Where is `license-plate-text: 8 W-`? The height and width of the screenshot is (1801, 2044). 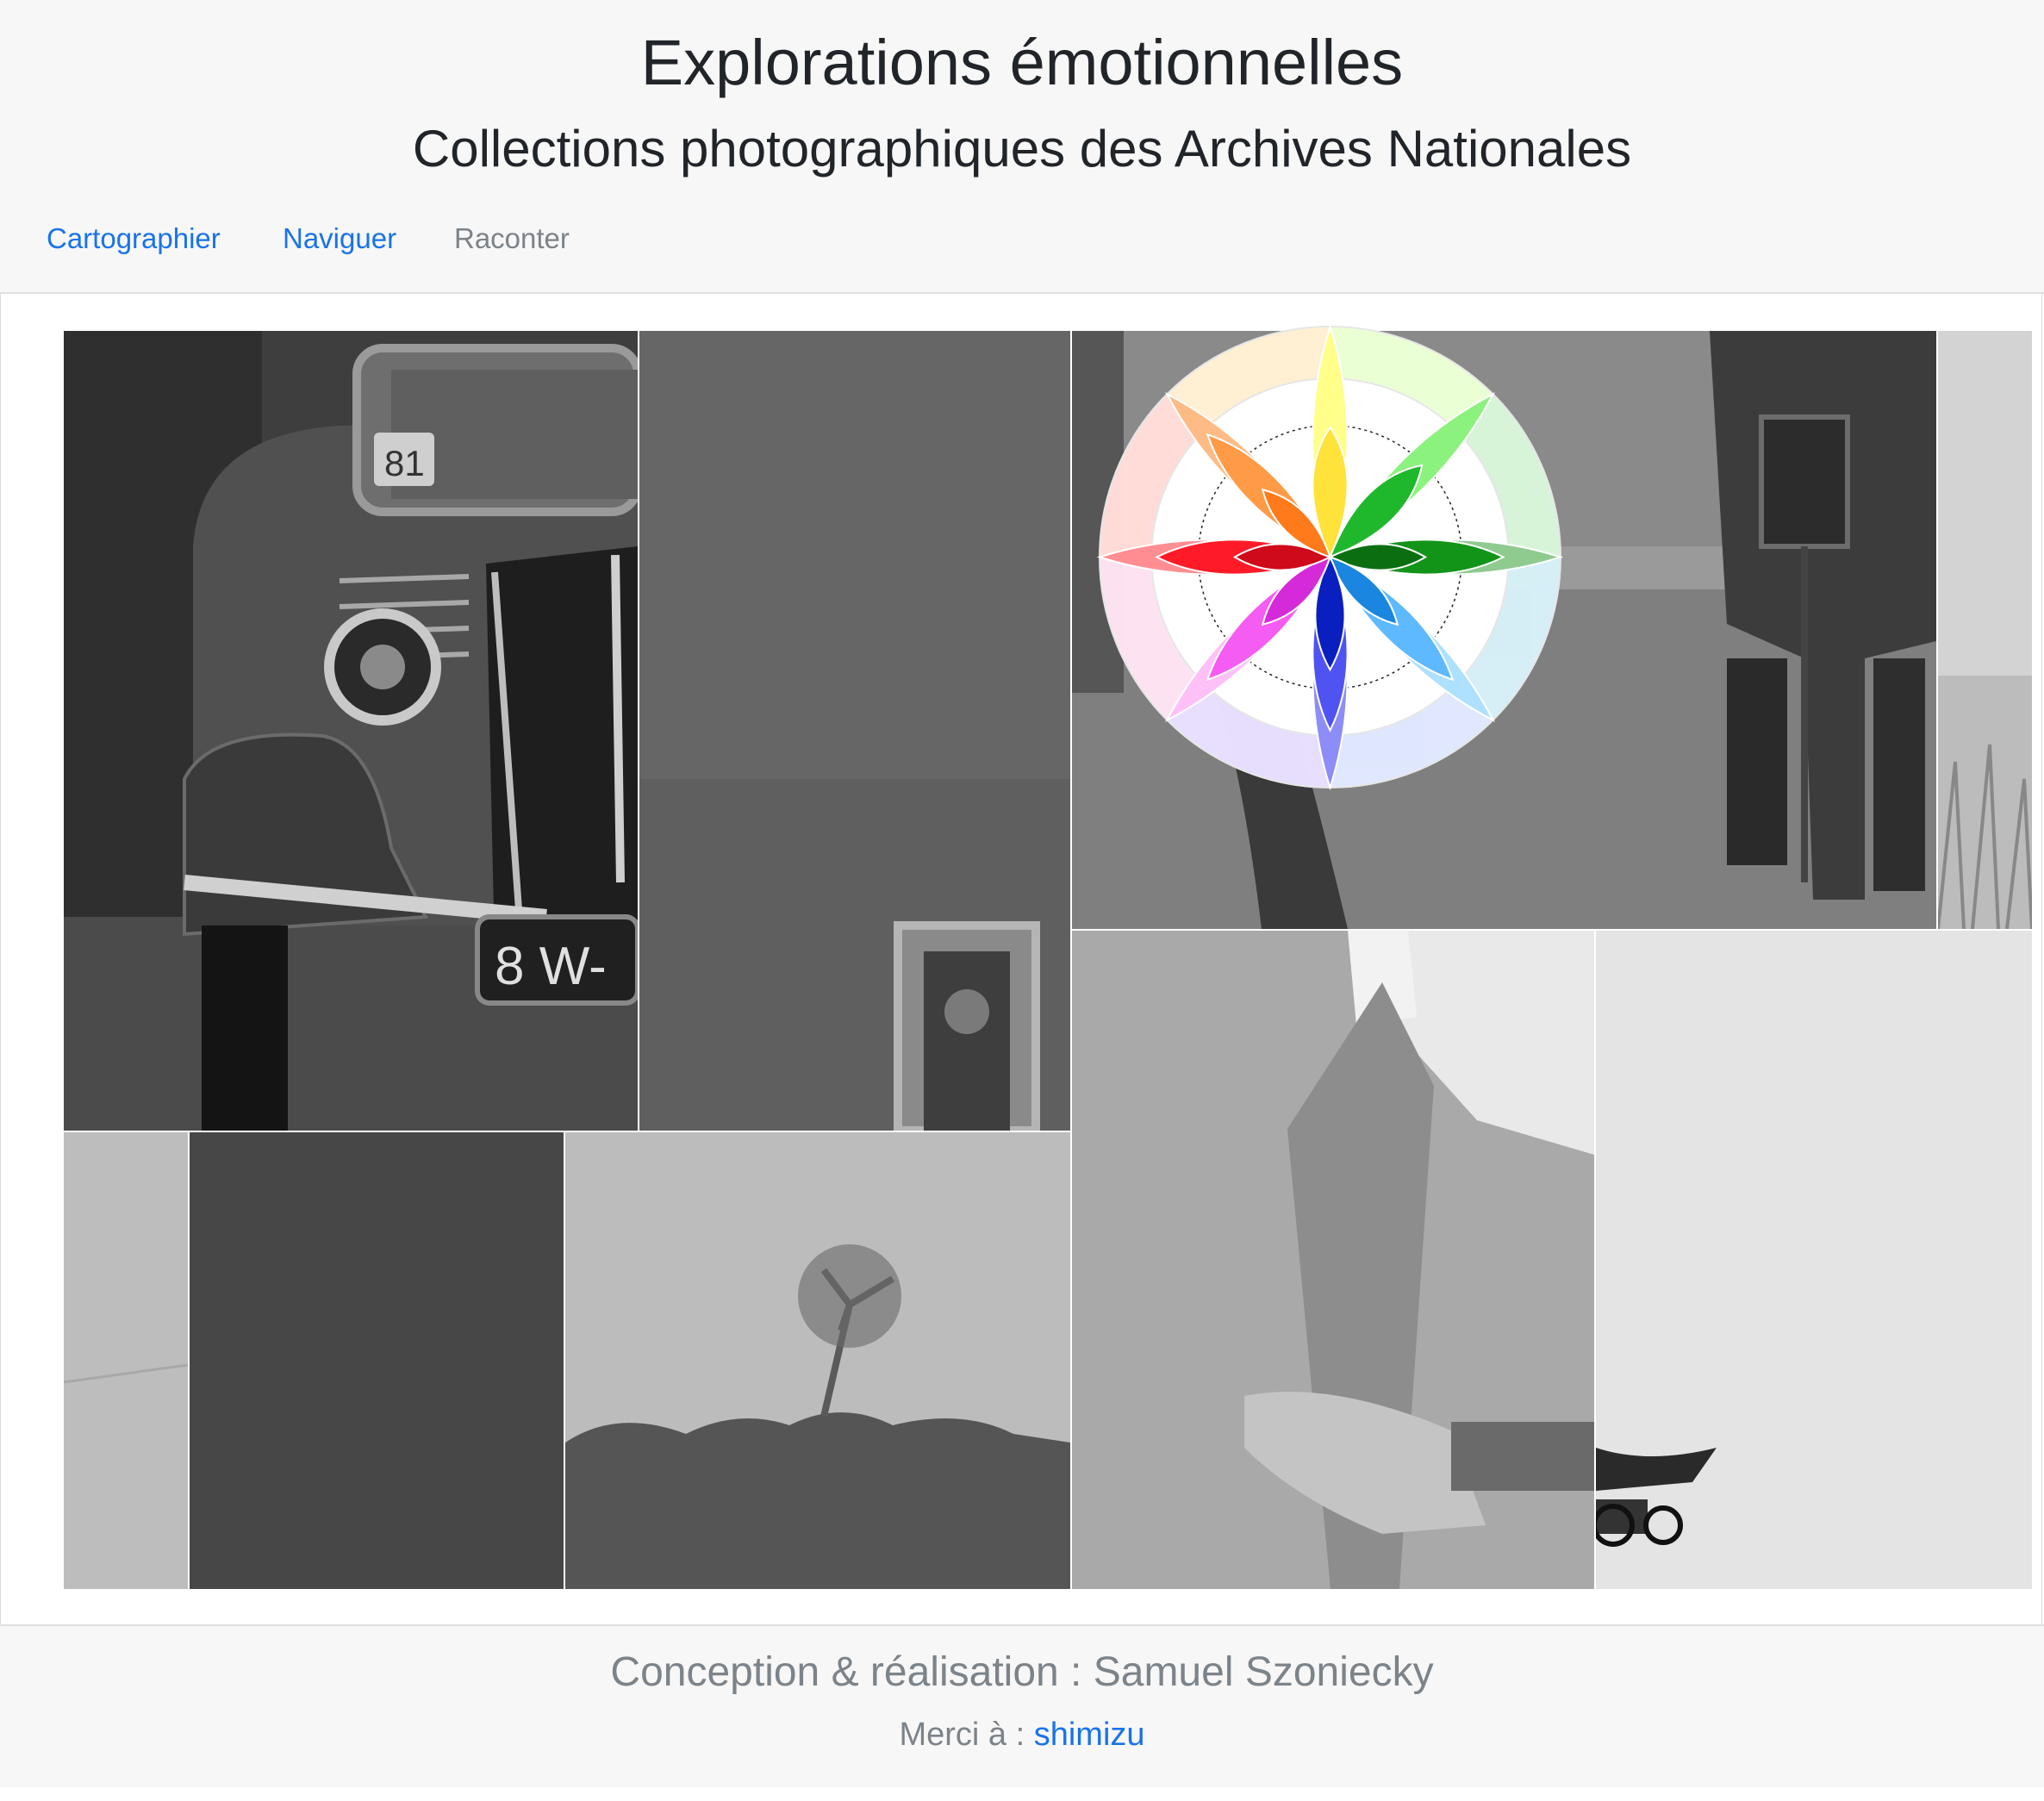
license-plate-text: 8 W- is located at coordinates (551, 966).